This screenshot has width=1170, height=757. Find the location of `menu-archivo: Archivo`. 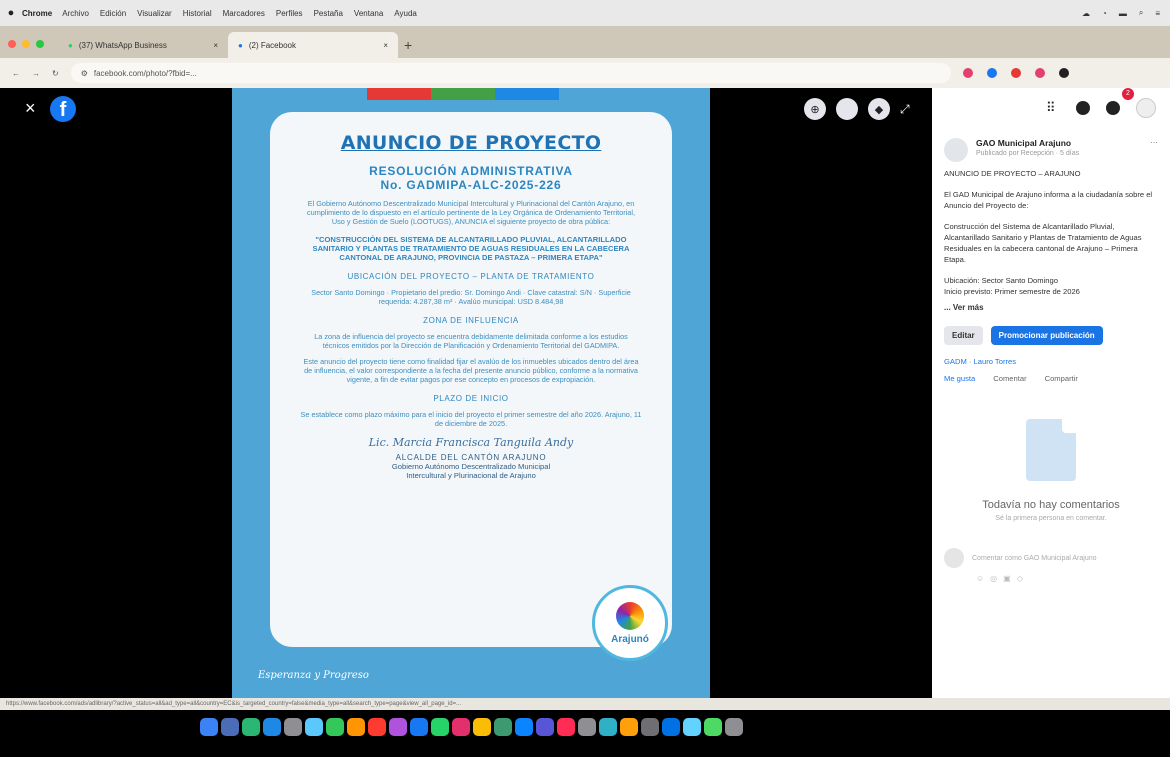

menu-archivo: Archivo is located at coordinates (75, 13).